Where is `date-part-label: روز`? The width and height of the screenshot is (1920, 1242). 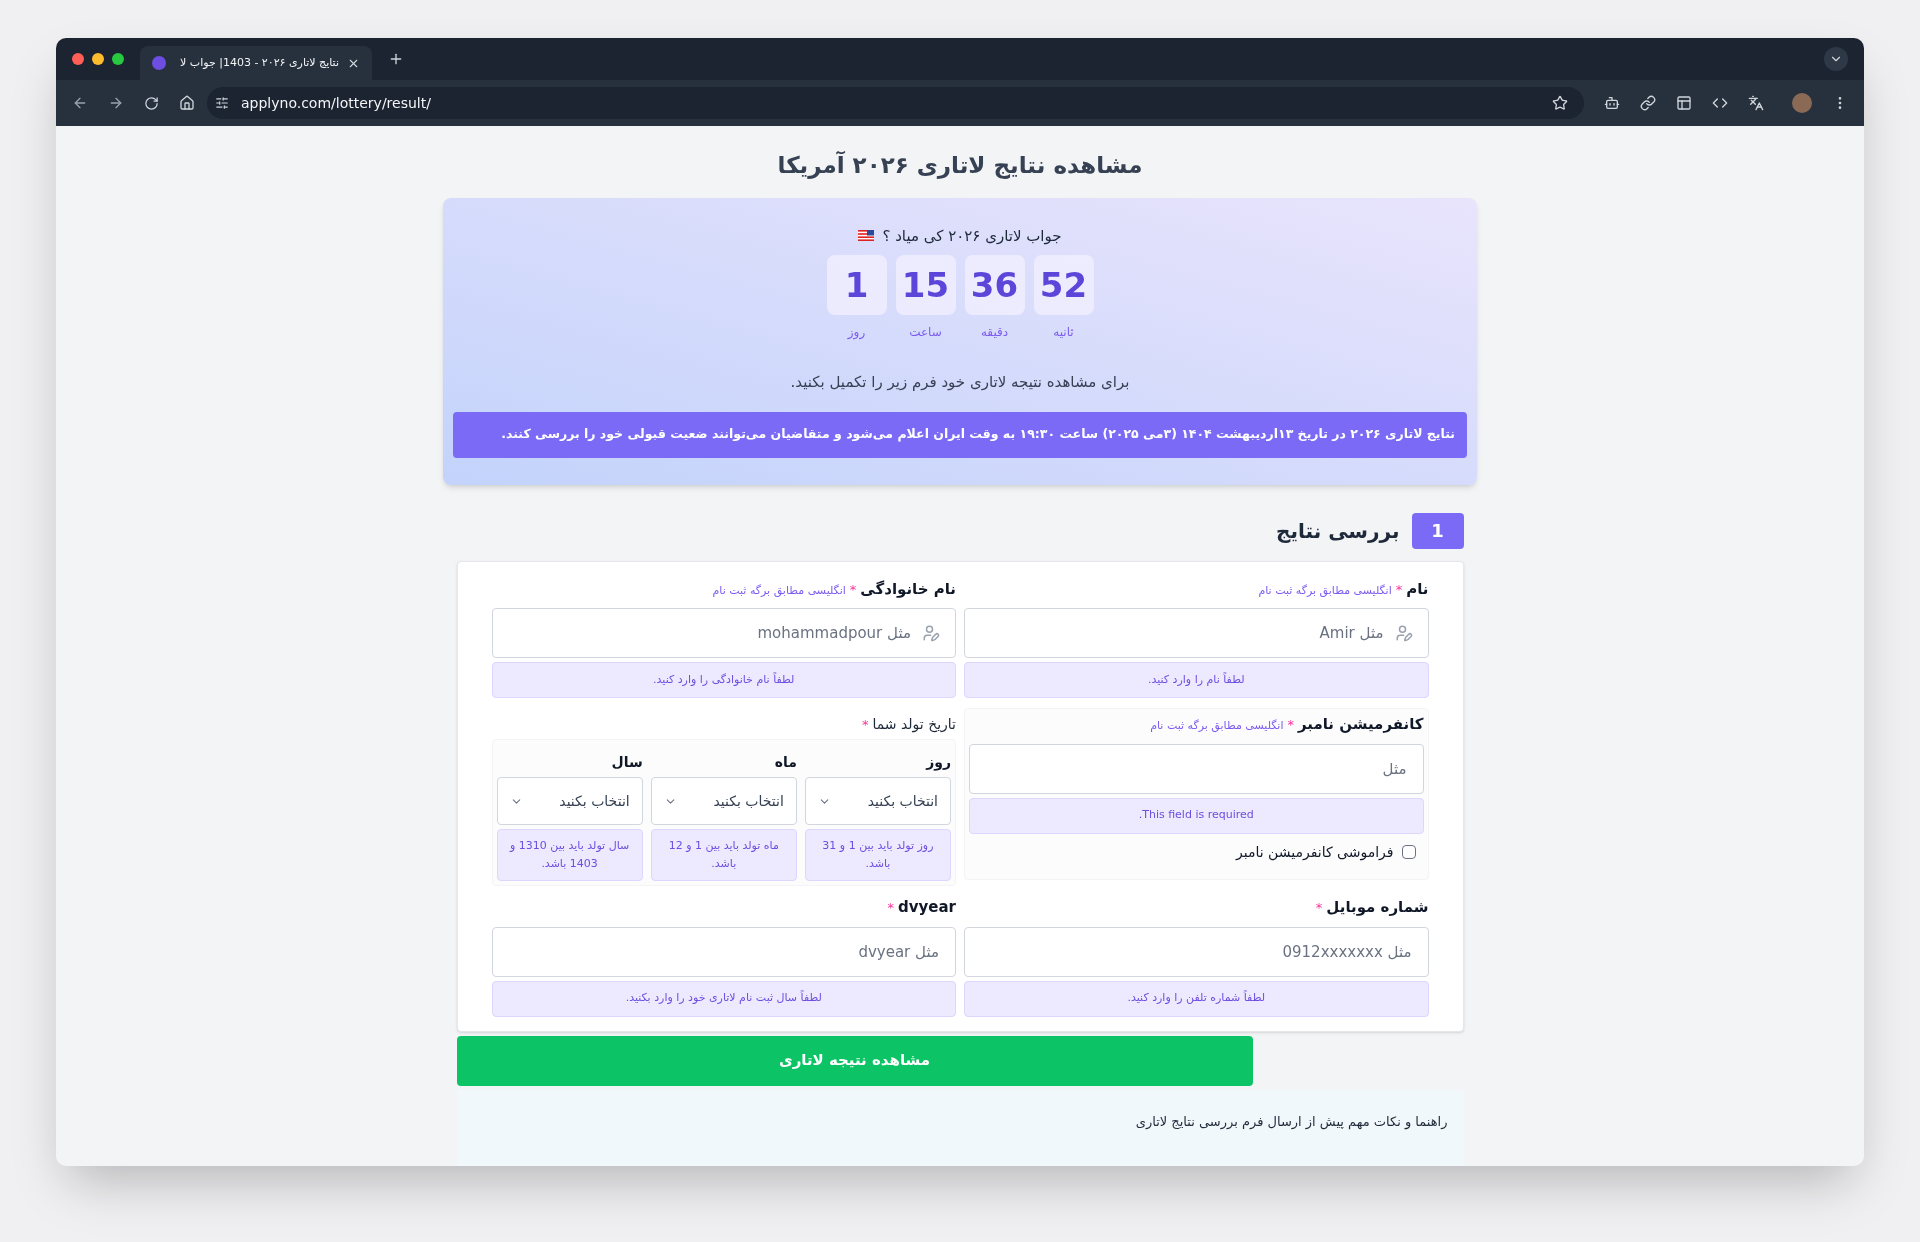 date-part-label: روز is located at coordinates (937, 763).